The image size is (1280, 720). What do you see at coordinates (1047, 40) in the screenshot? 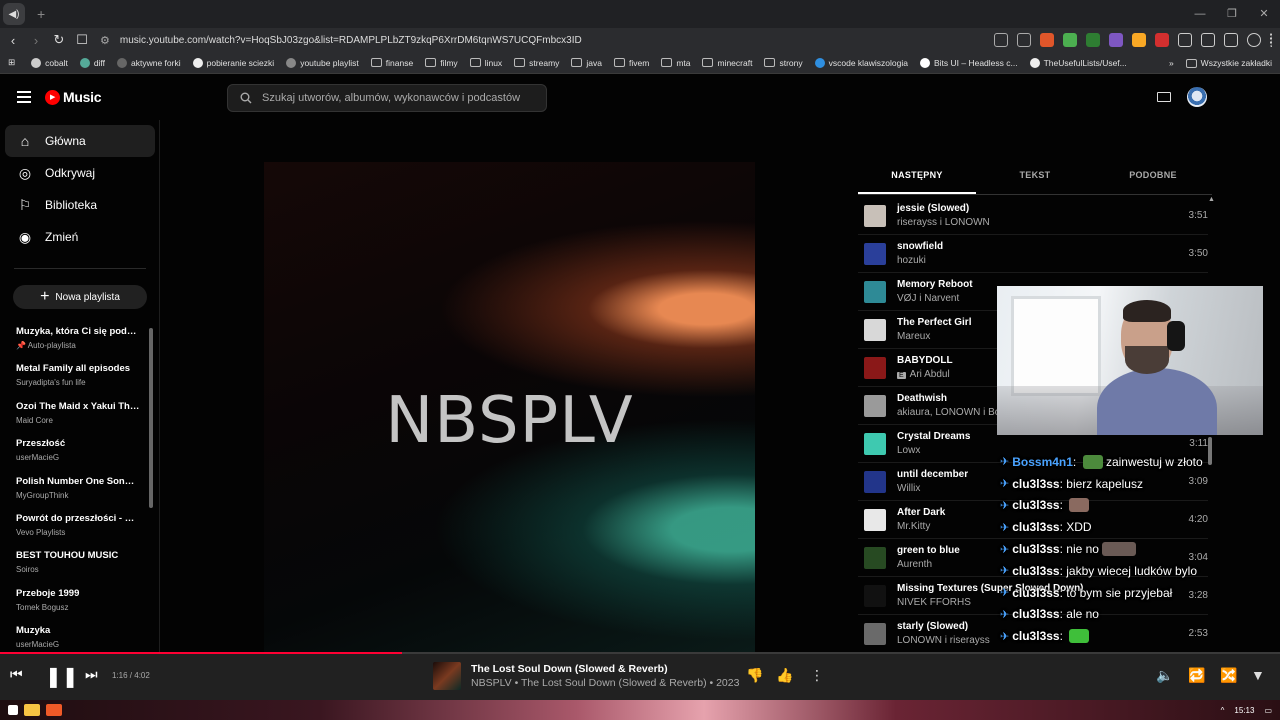
I see `brave-shield-icon` at bounding box center [1047, 40].